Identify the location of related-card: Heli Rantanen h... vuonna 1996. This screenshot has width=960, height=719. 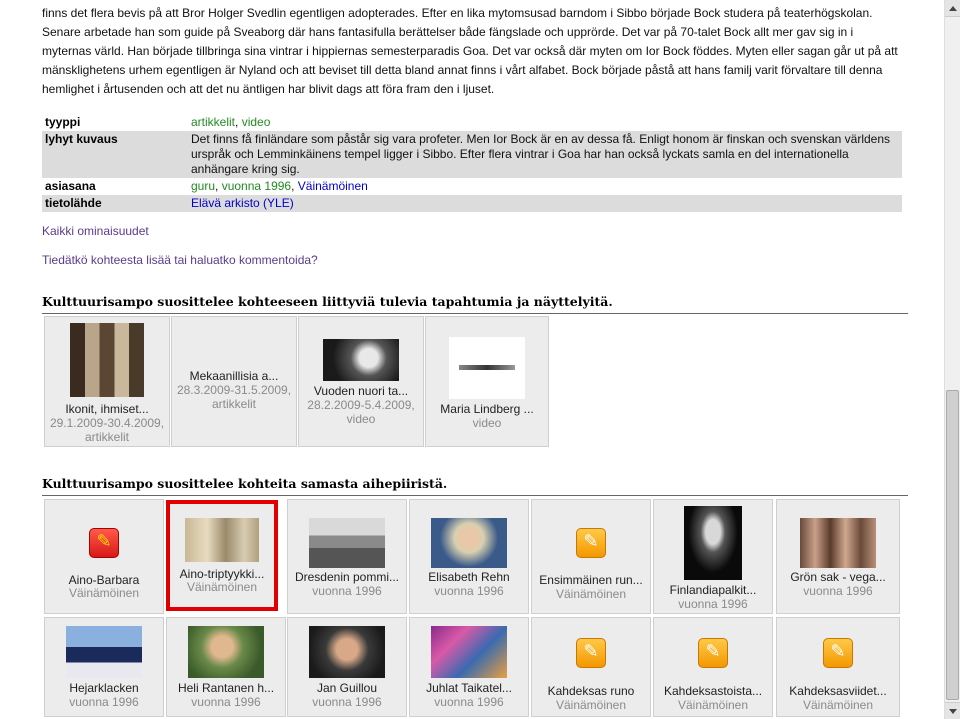
(226, 667).